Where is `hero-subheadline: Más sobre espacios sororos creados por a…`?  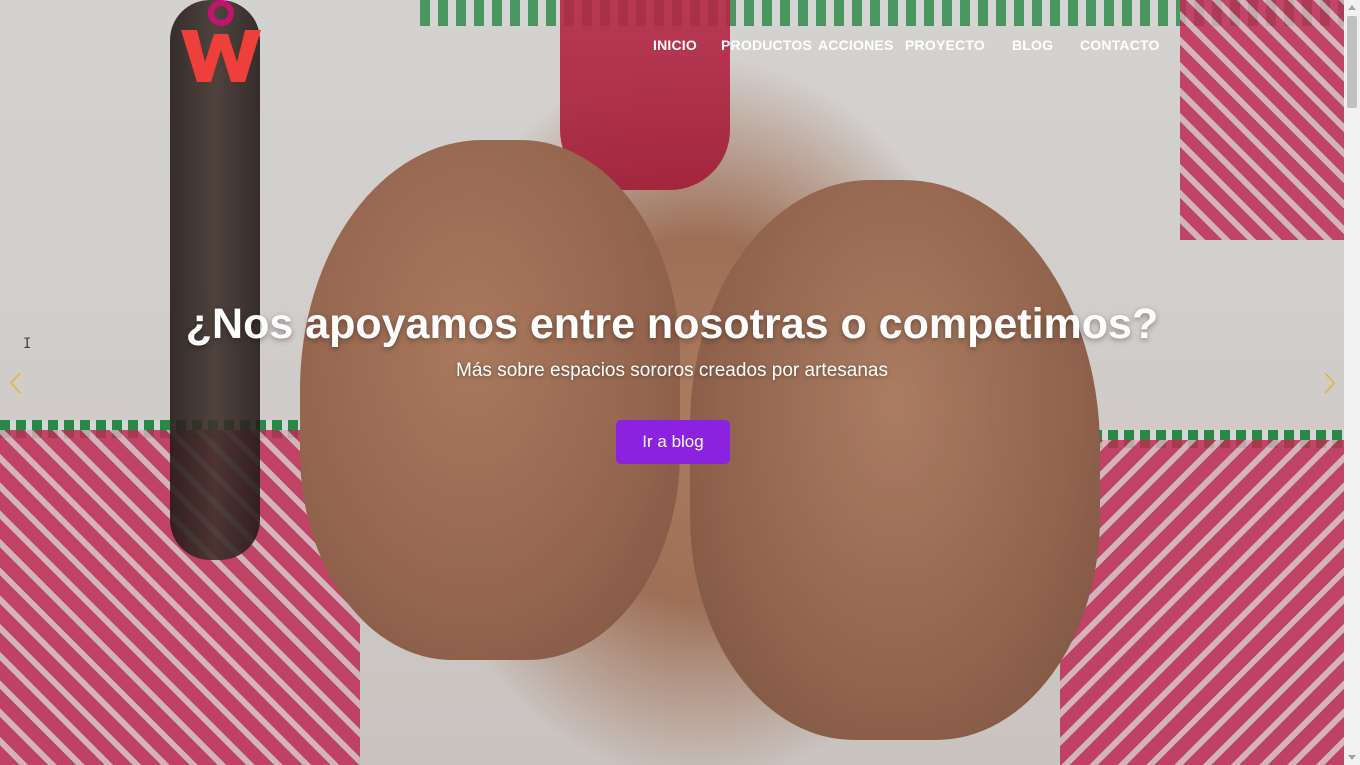 hero-subheadline: Más sobre espacios sororos creados por a… is located at coordinates (672, 370).